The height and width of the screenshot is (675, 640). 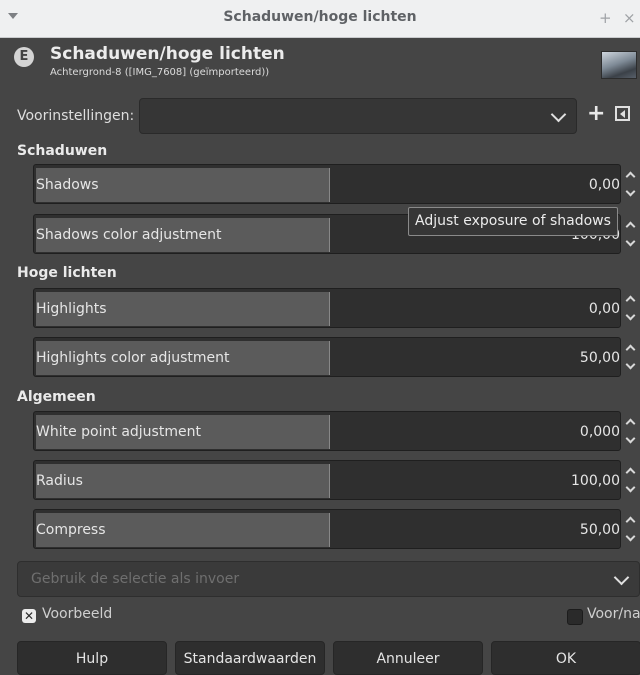 I want to click on shadows-tooltip: Adjust exposure of shadows, so click(x=513, y=221).